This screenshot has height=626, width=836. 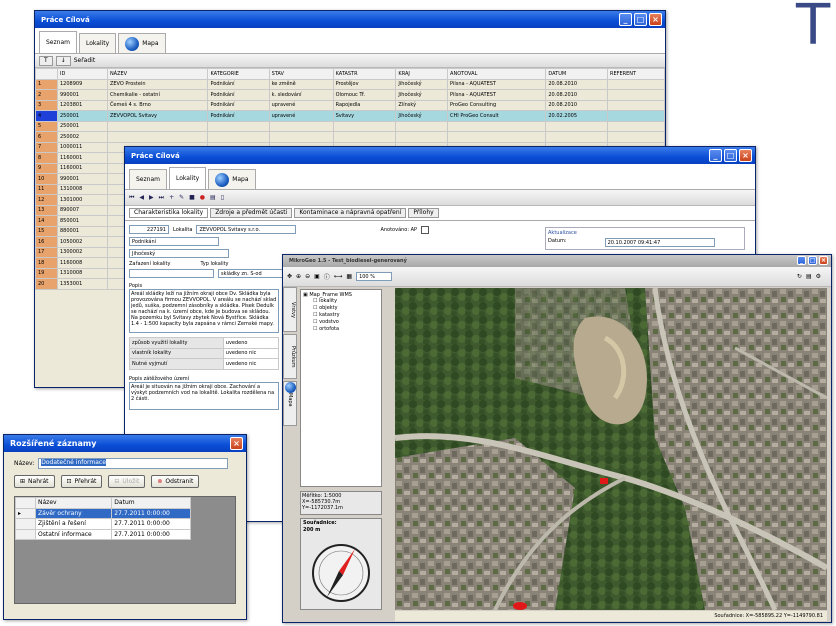 What do you see at coordinates (350, 126) in the screenshot?
I see `table-row: 5 250001` at bounding box center [350, 126].